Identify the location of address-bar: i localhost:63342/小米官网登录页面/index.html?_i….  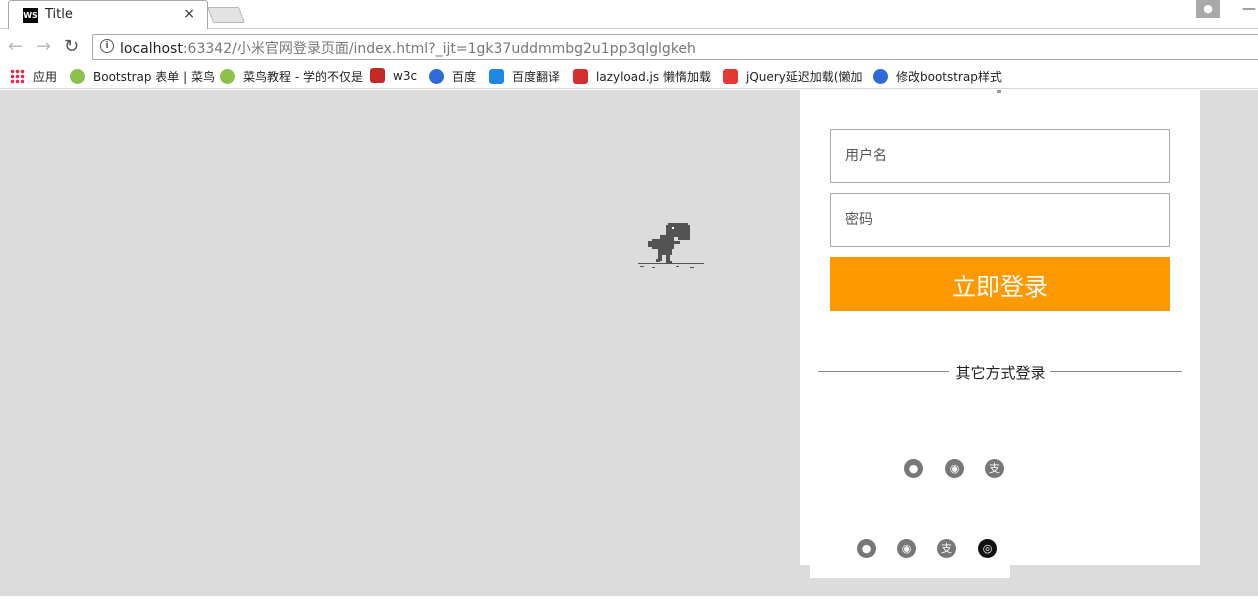
(675, 47).